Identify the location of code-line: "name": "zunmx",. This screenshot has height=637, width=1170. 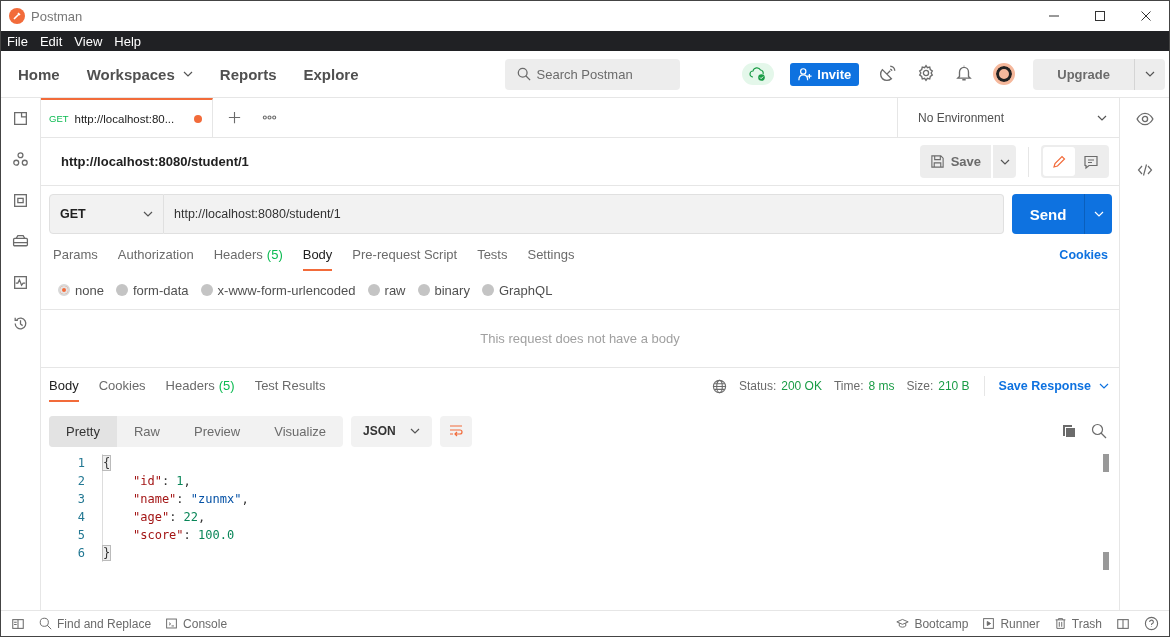
(175, 499).